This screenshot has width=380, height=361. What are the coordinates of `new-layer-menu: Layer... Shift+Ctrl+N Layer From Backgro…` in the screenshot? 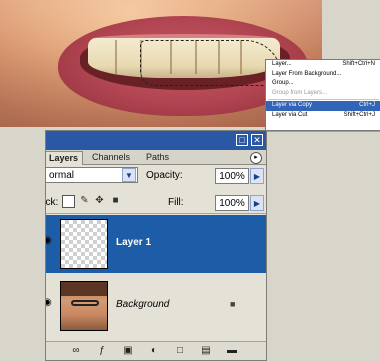 It's located at (322, 95).